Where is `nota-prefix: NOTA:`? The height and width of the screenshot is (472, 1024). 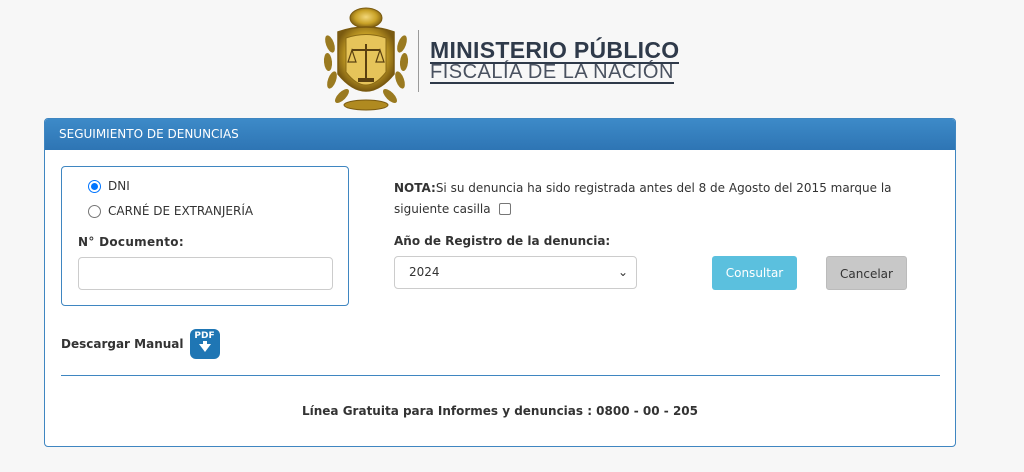
nota-prefix: NOTA: is located at coordinates (415, 188).